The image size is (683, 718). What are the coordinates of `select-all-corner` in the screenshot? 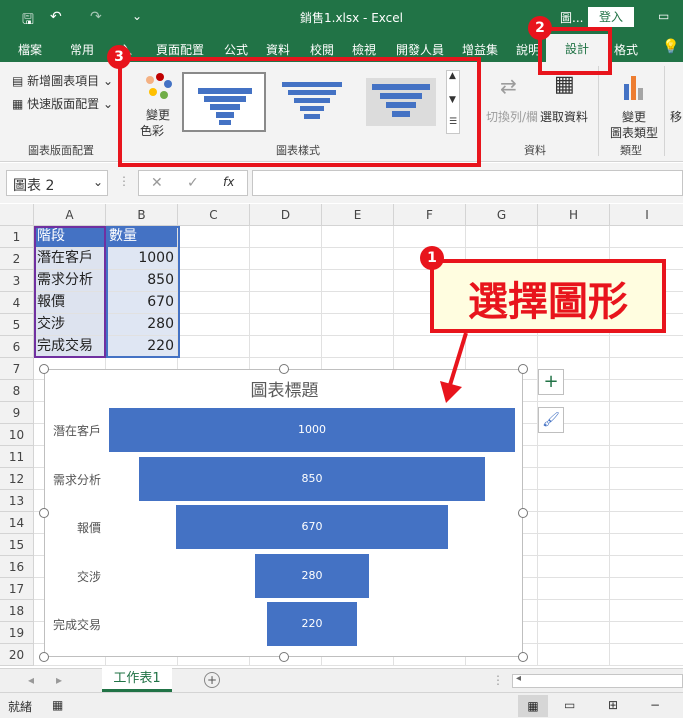 It's located at (17, 215).